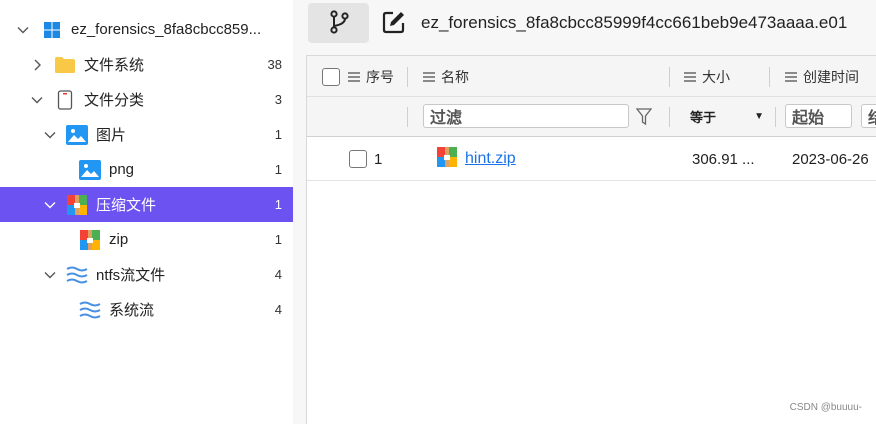 Image resolution: width=876 pixels, height=424 pixels. What do you see at coordinates (868, 116) in the screenshot?
I see `created-end-input: 结` at bounding box center [868, 116].